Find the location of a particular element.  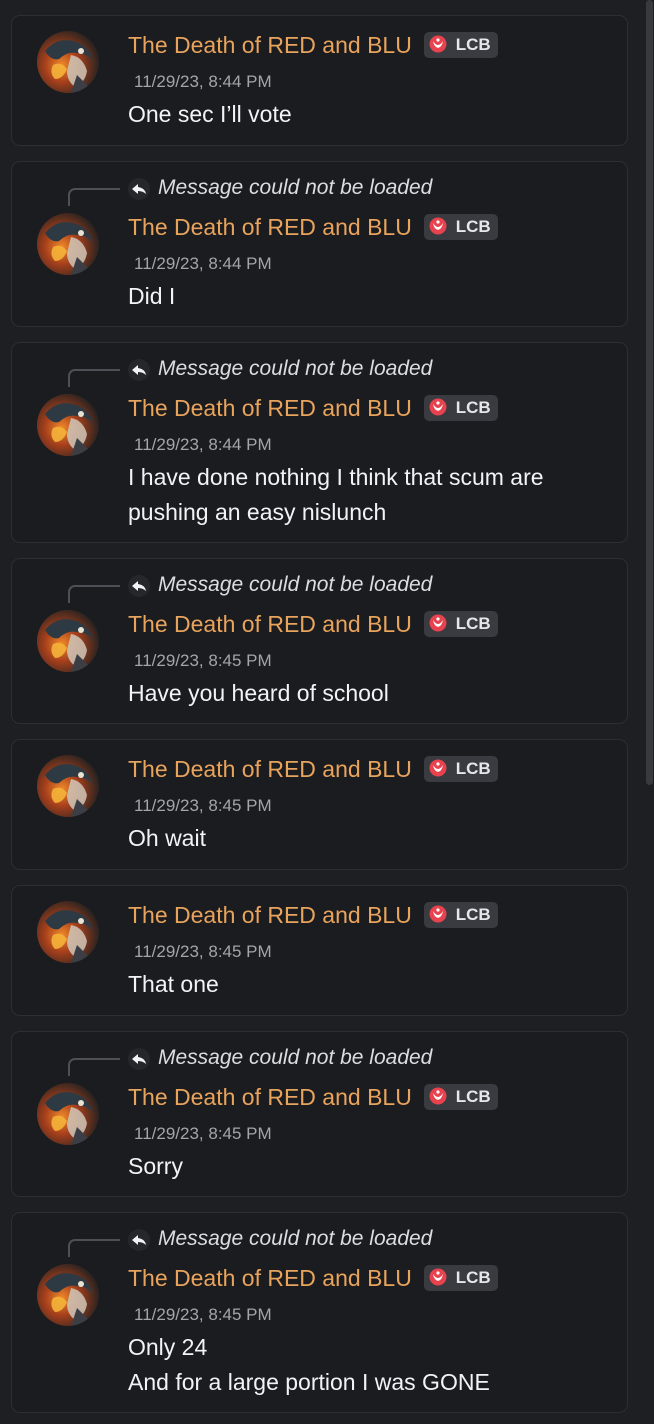

message-line: Sorry is located at coordinates (155, 1166).